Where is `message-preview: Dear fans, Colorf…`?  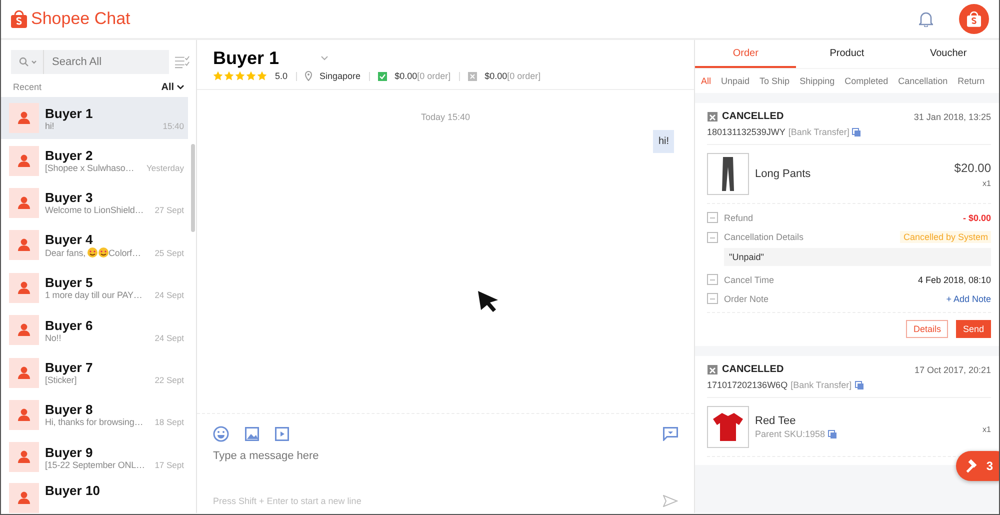
message-preview: Dear fans, Colorf… is located at coordinates (93, 252).